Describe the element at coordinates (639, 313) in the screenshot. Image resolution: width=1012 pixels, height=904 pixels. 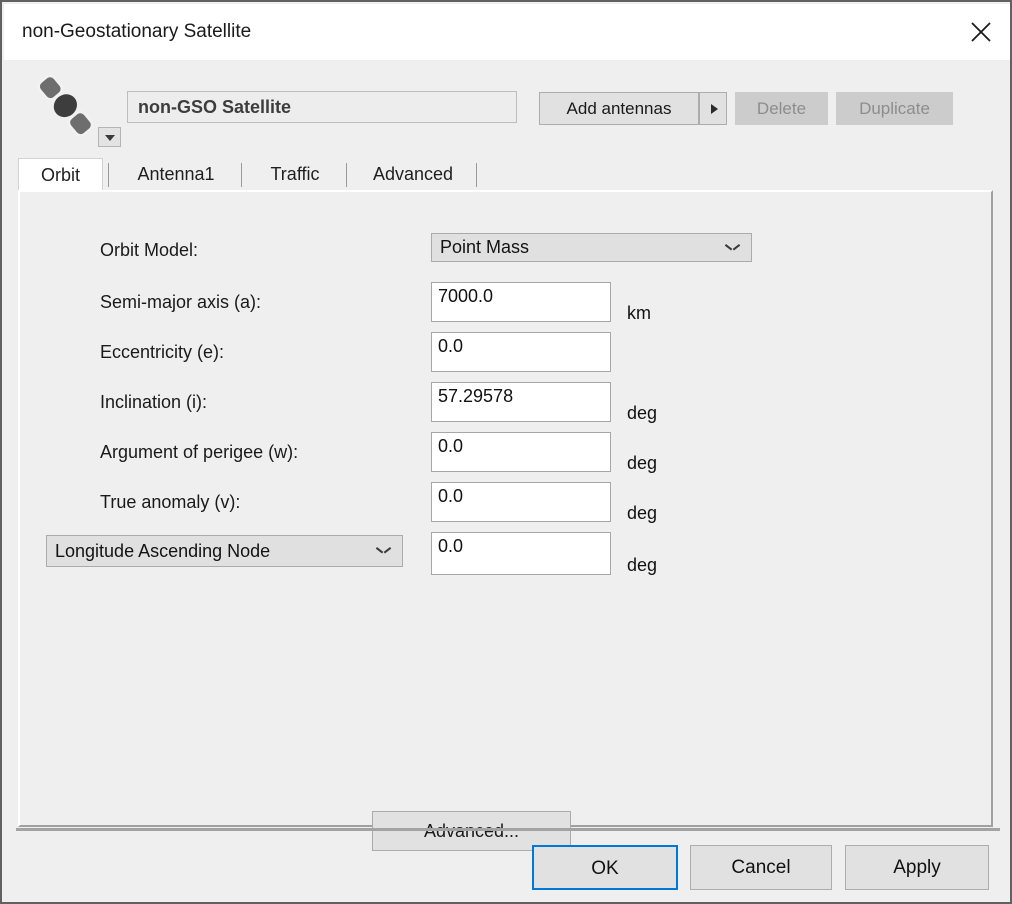
I see `semi-major-axis-unit: km` at that location.